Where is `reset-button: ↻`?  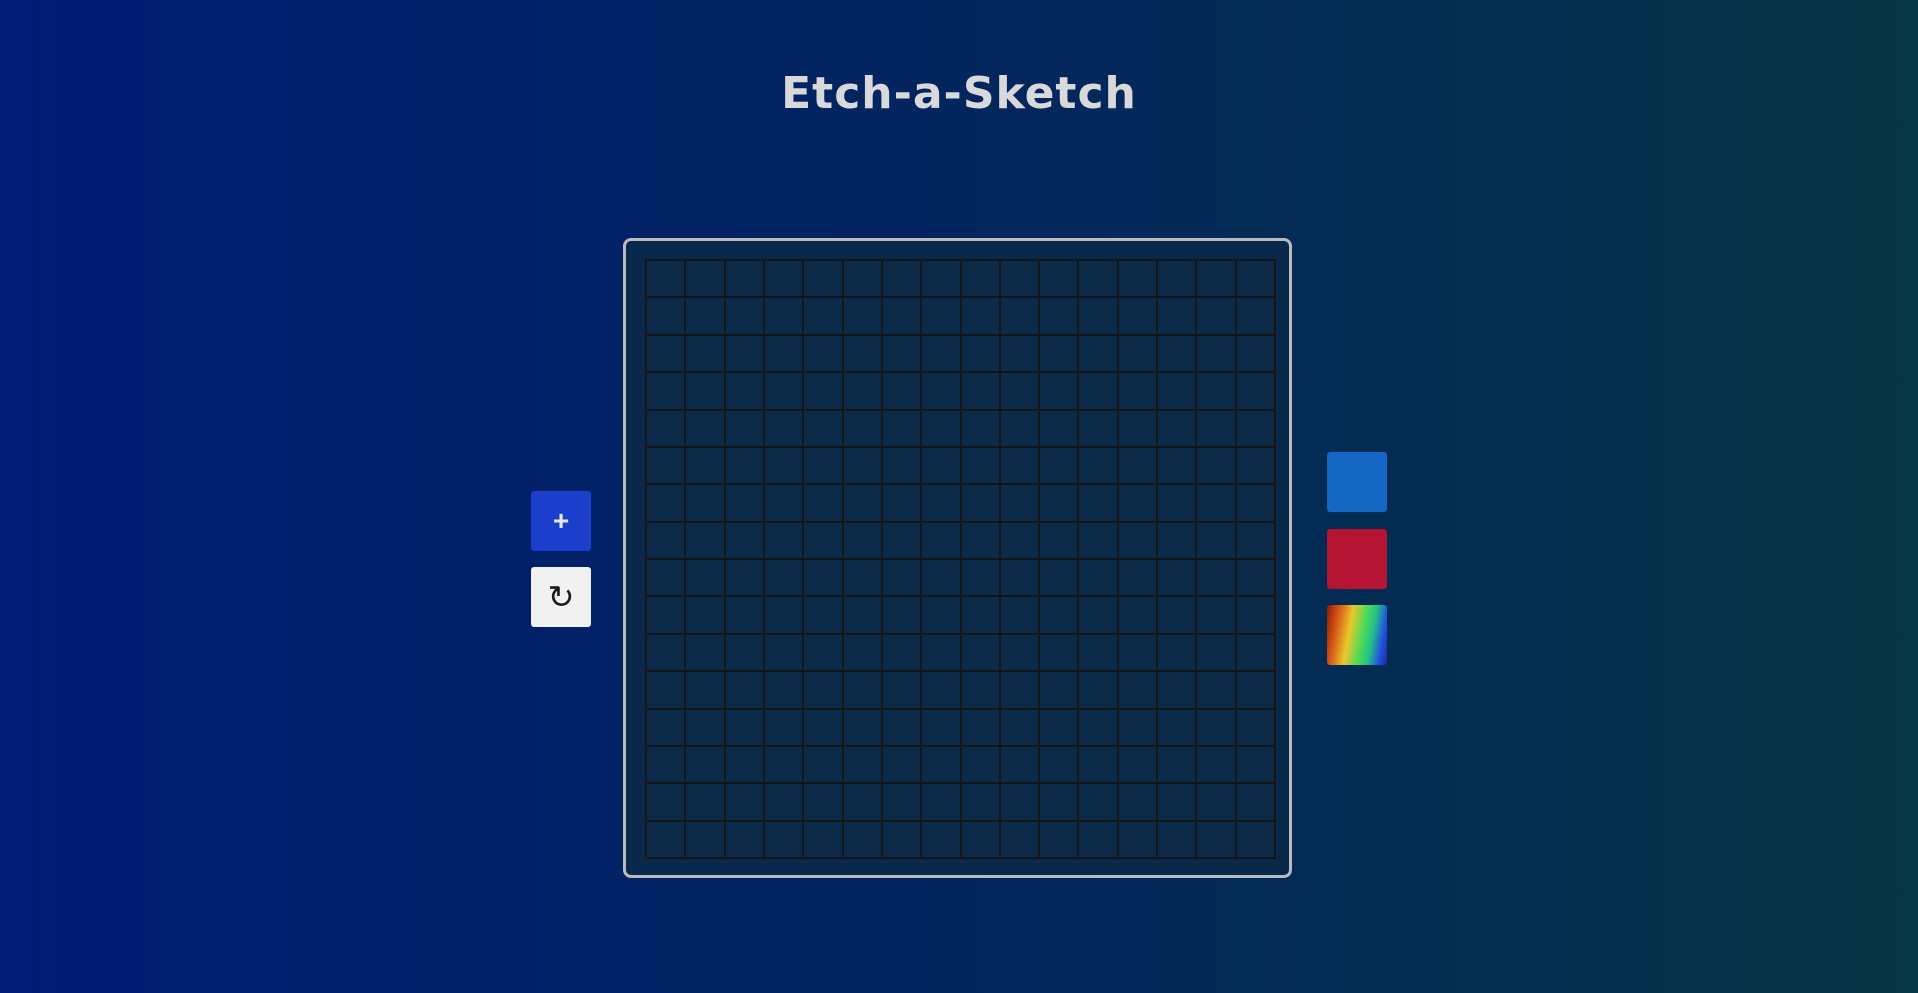
reset-button: ↻ is located at coordinates (561, 597).